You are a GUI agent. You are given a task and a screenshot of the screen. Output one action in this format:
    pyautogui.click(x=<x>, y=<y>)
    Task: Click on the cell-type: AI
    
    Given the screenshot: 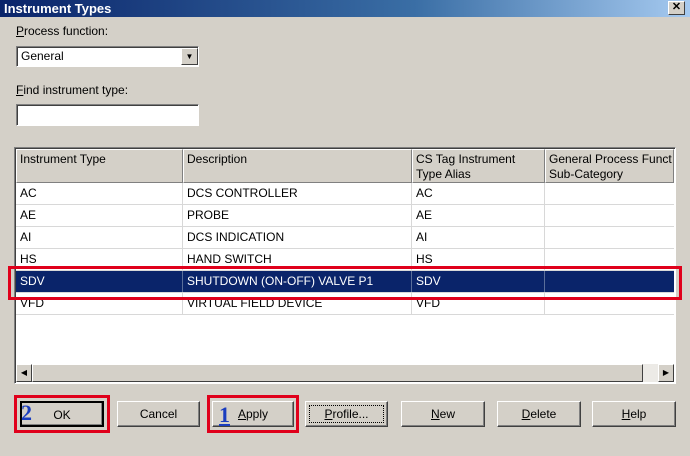 What is the action you would take?
    pyautogui.click(x=99, y=237)
    